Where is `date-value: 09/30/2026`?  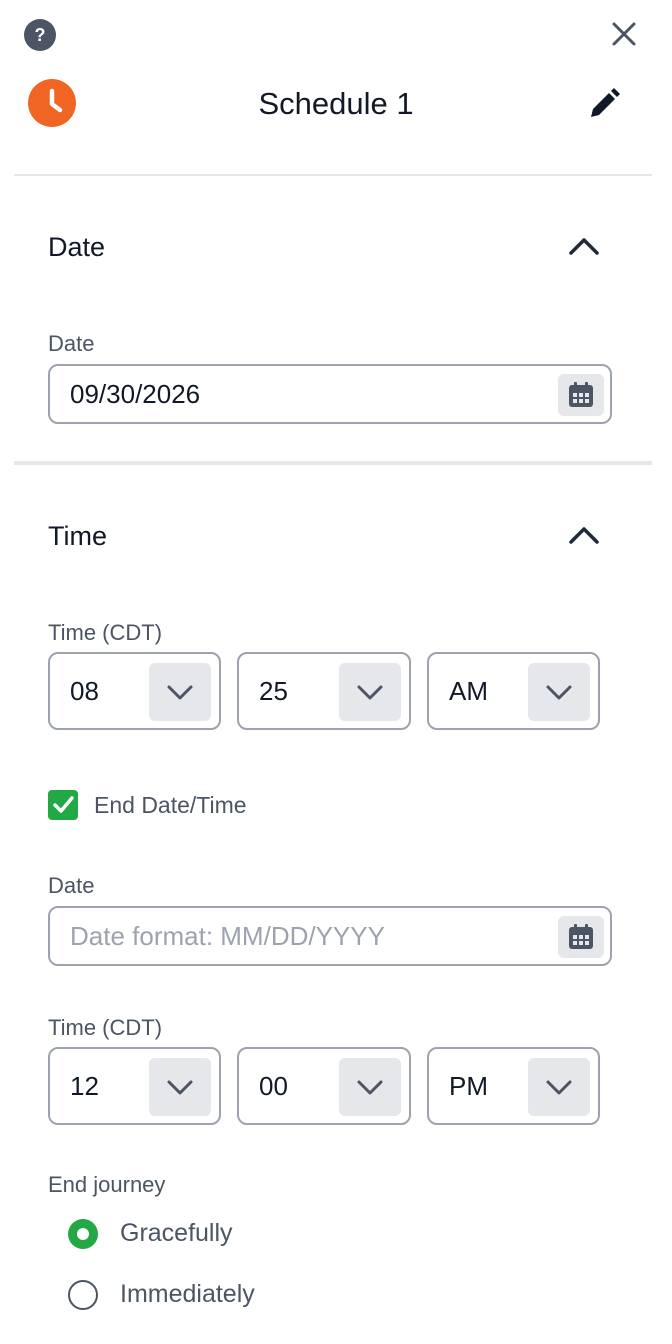 date-value: 09/30/2026 is located at coordinates (135, 393).